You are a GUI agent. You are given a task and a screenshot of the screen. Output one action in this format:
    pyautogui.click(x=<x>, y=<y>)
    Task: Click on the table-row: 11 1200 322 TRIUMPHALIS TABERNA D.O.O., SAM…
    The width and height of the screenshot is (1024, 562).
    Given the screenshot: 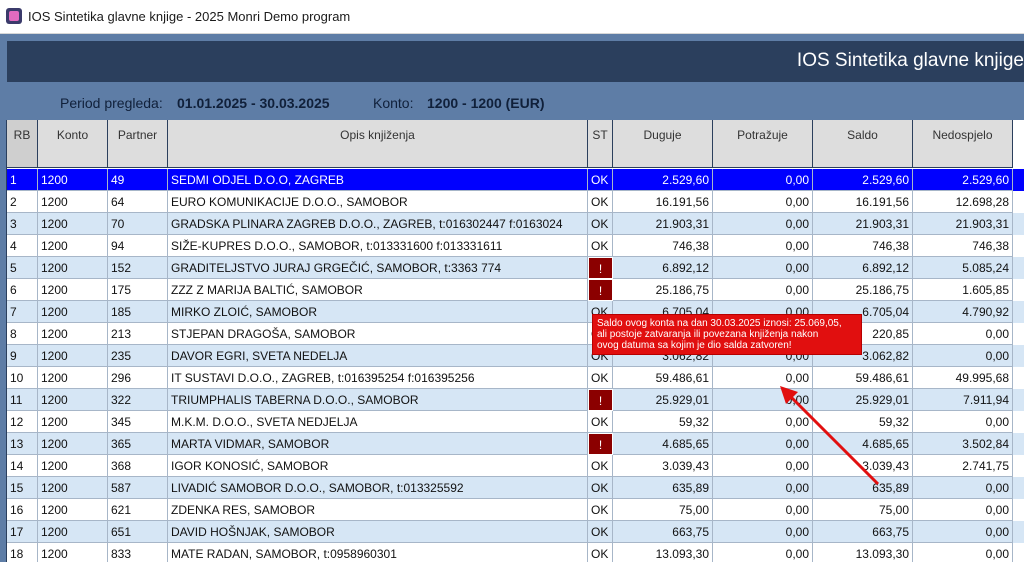 What is the action you would take?
    pyautogui.click(x=515, y=400)
    